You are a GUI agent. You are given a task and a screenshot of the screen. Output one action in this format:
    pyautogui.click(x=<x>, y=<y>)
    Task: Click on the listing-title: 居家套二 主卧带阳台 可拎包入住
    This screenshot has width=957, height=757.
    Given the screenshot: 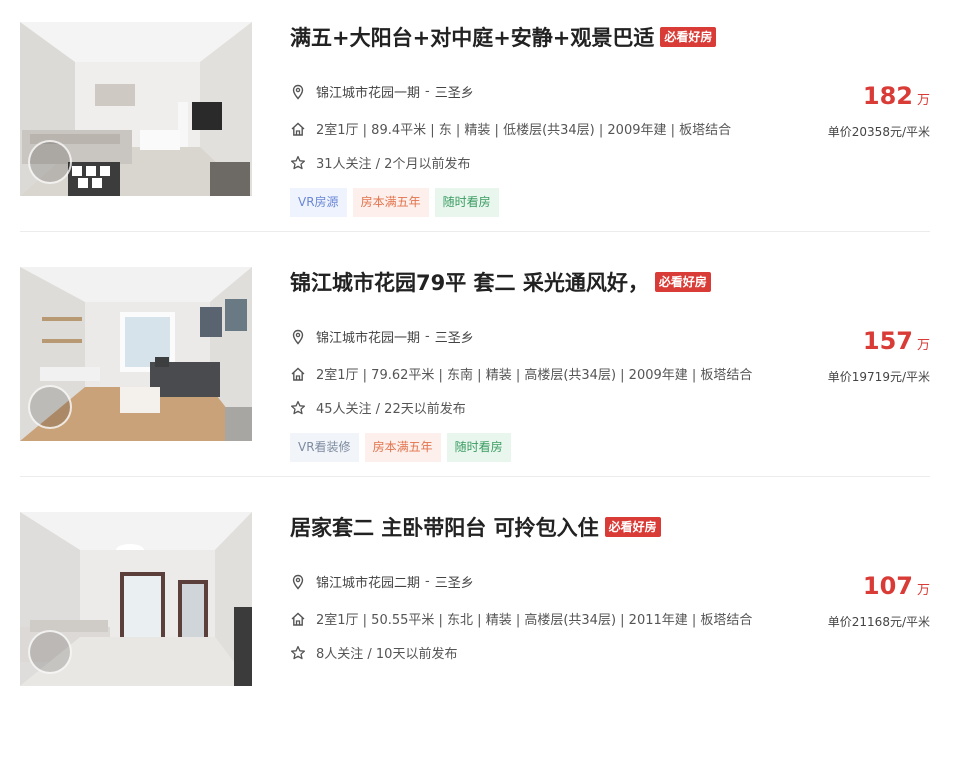 What is the action you would take?
    pyautogui.click(x=444, y=527)
    